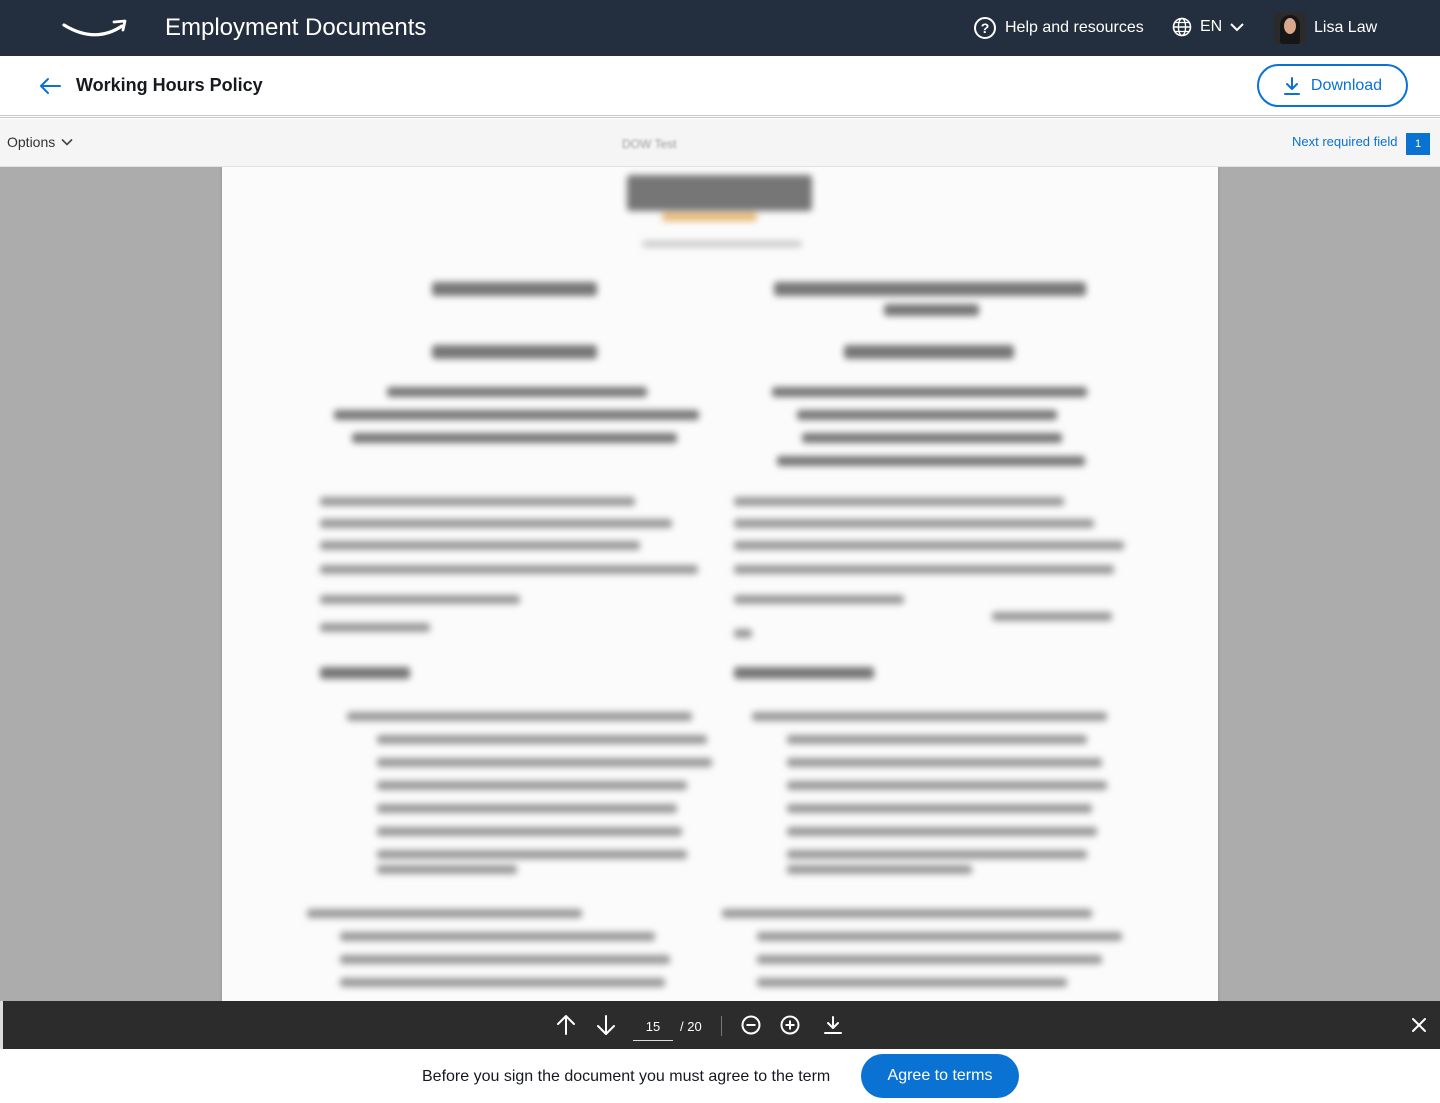 The width and height of the screenshot is (1440, 1103). Describe the element at coordinates (1346, 85) in the screenshot. I see `download-label: Download` at that location.